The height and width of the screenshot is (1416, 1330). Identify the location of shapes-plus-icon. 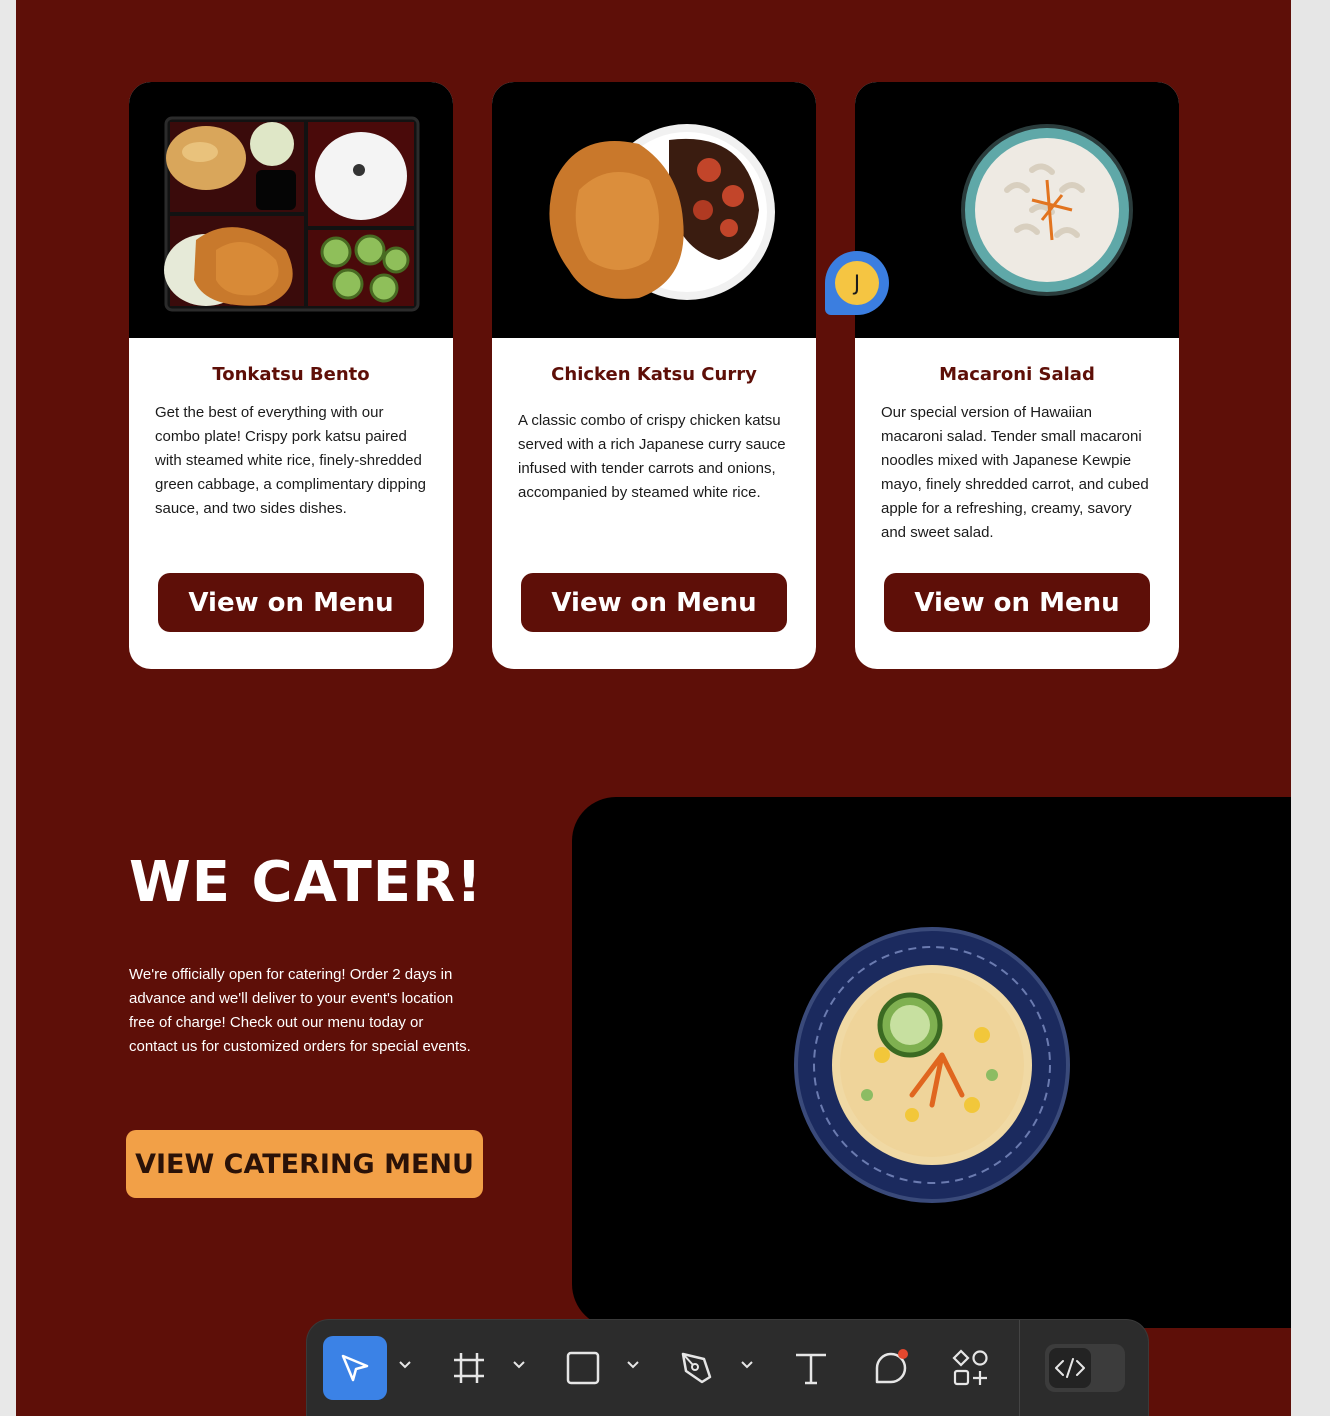
(970, 1367).